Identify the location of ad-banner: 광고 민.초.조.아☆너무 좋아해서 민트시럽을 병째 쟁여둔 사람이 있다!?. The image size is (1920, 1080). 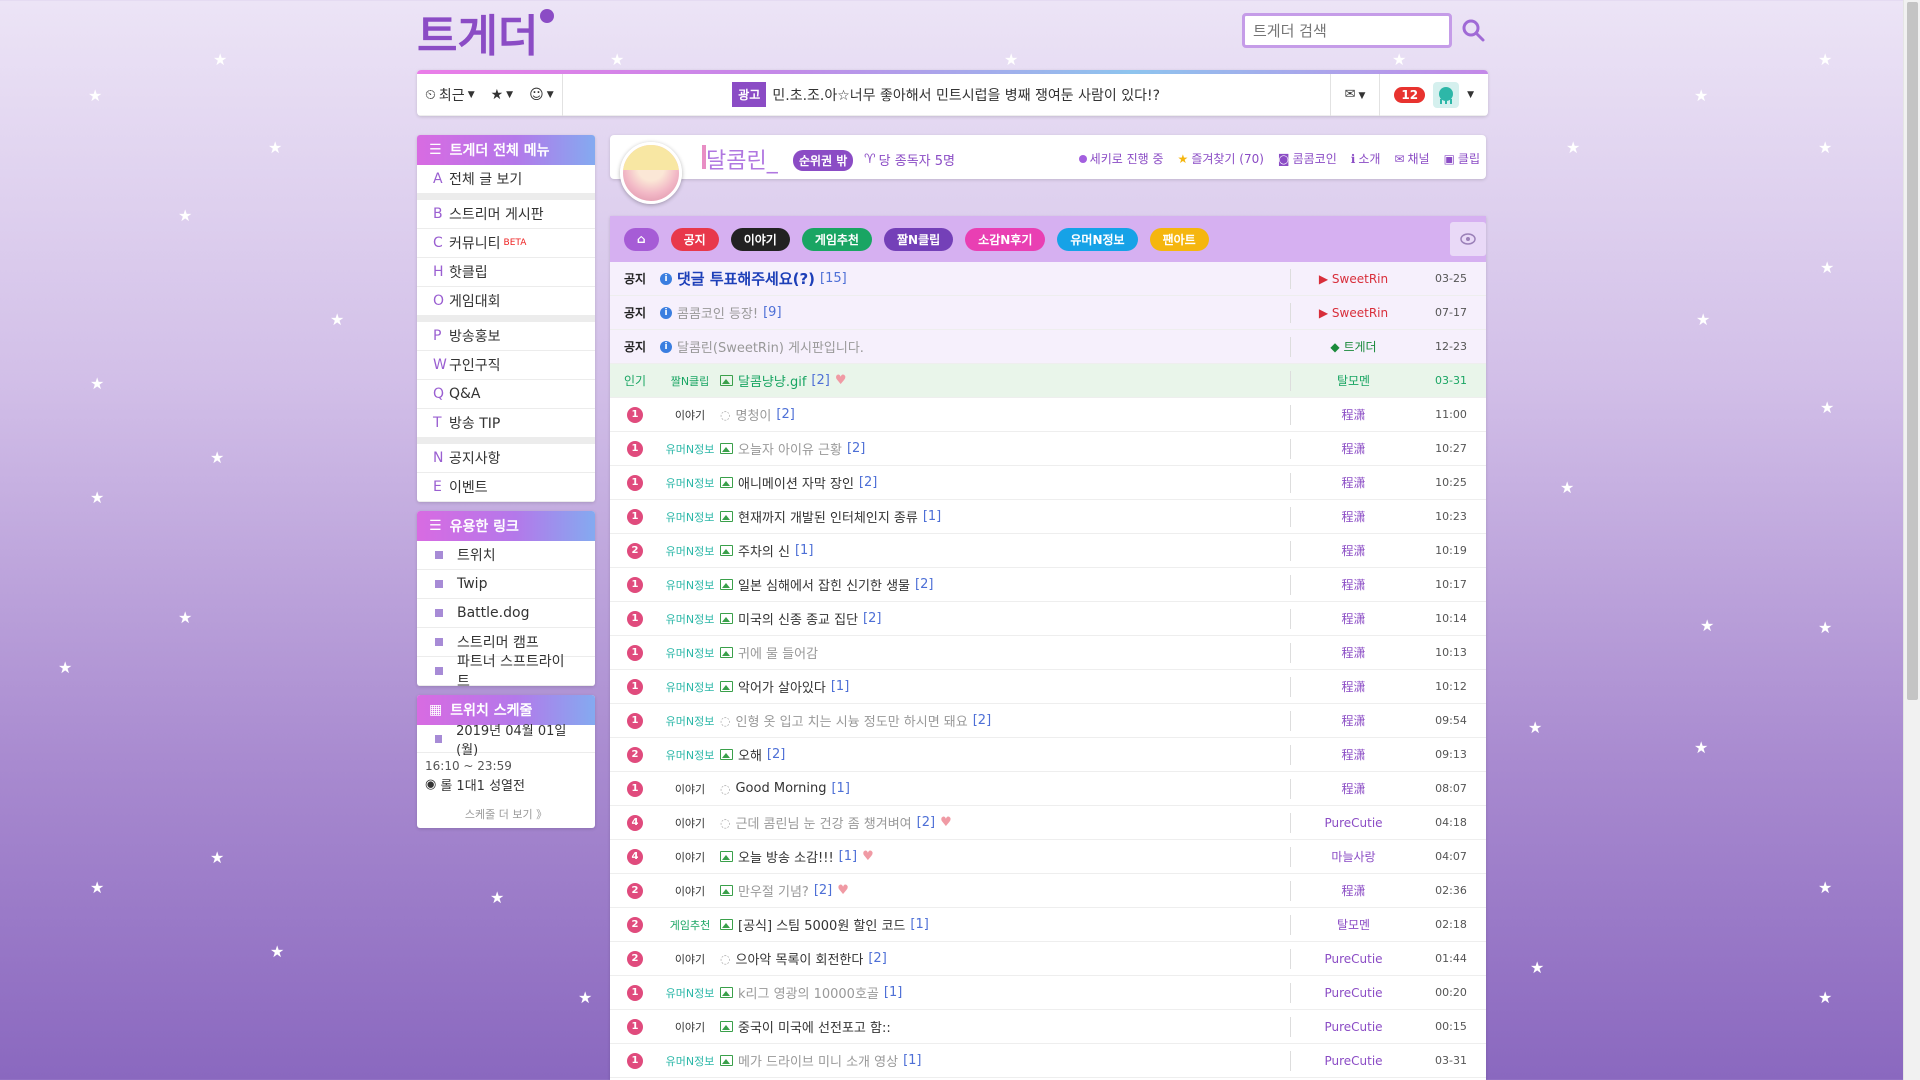
(946, 94).